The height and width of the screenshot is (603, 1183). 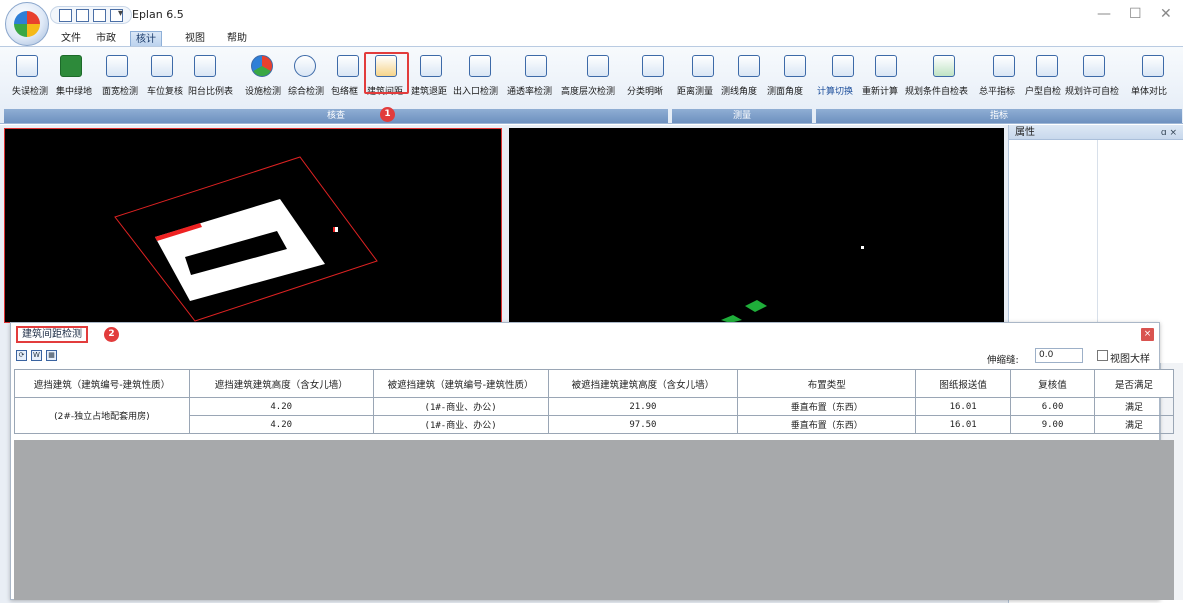 What do you see at coordinates (749, 66) in the screenshot?
I see `line-angle-icon` at bounding box center [749, 66].